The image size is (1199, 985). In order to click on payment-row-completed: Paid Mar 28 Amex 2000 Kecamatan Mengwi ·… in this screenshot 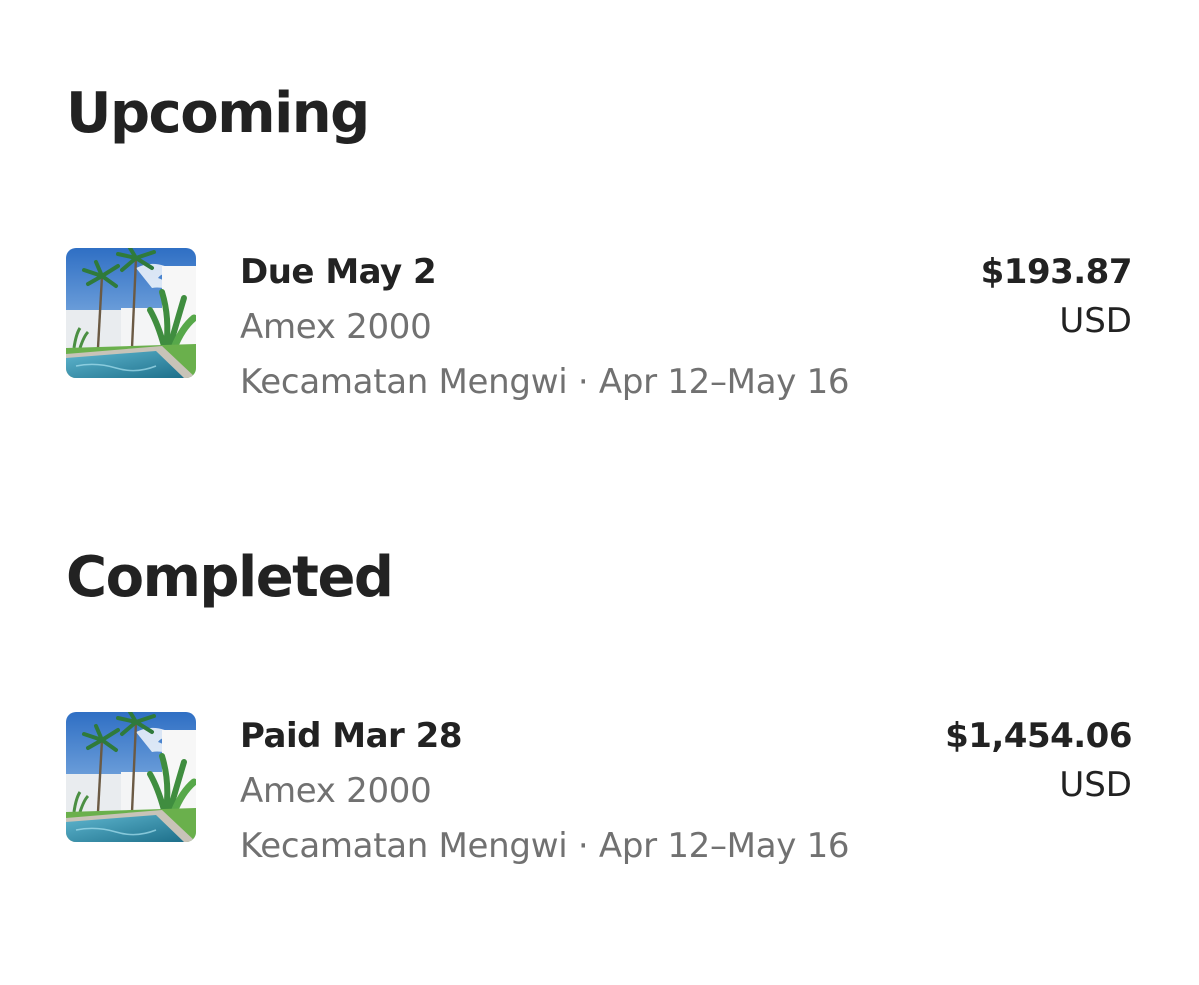, I will do `click(599, 792)`.